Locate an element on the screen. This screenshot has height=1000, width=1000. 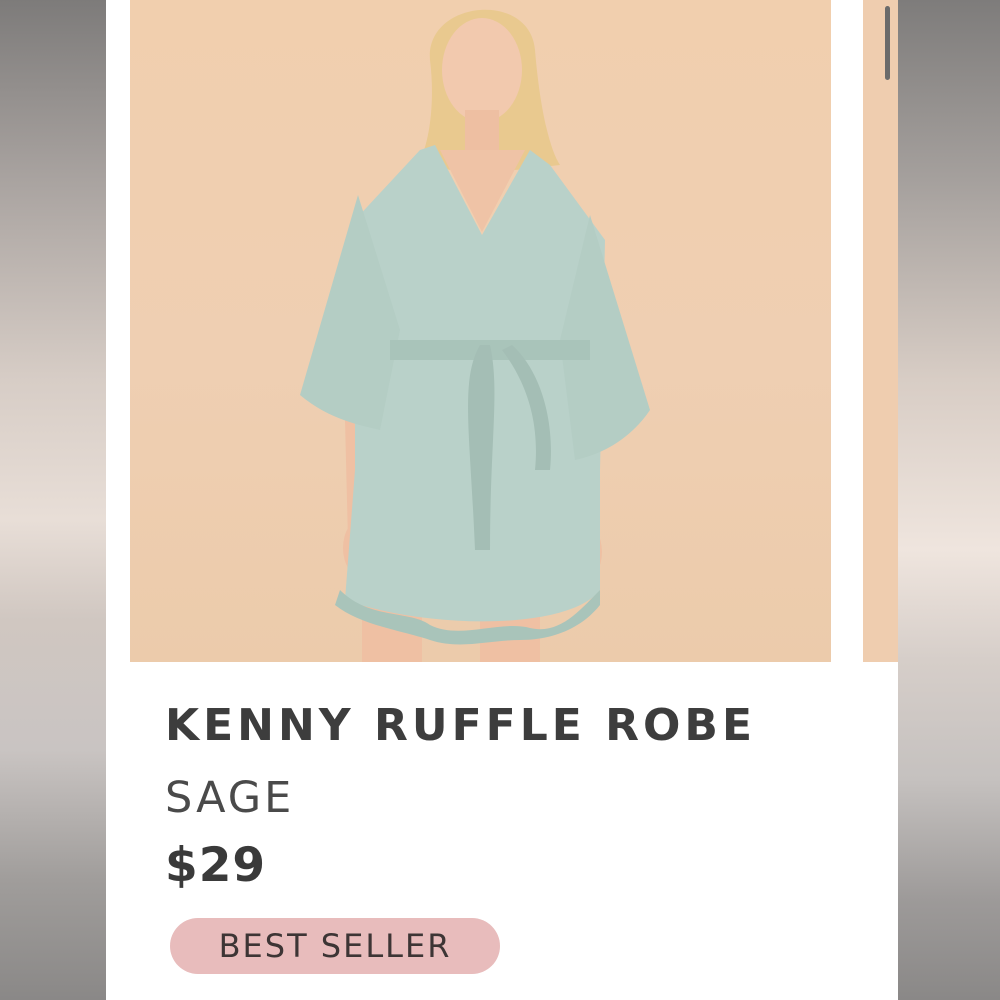
scrollbar-thumb is located at coordinates (887, 43).